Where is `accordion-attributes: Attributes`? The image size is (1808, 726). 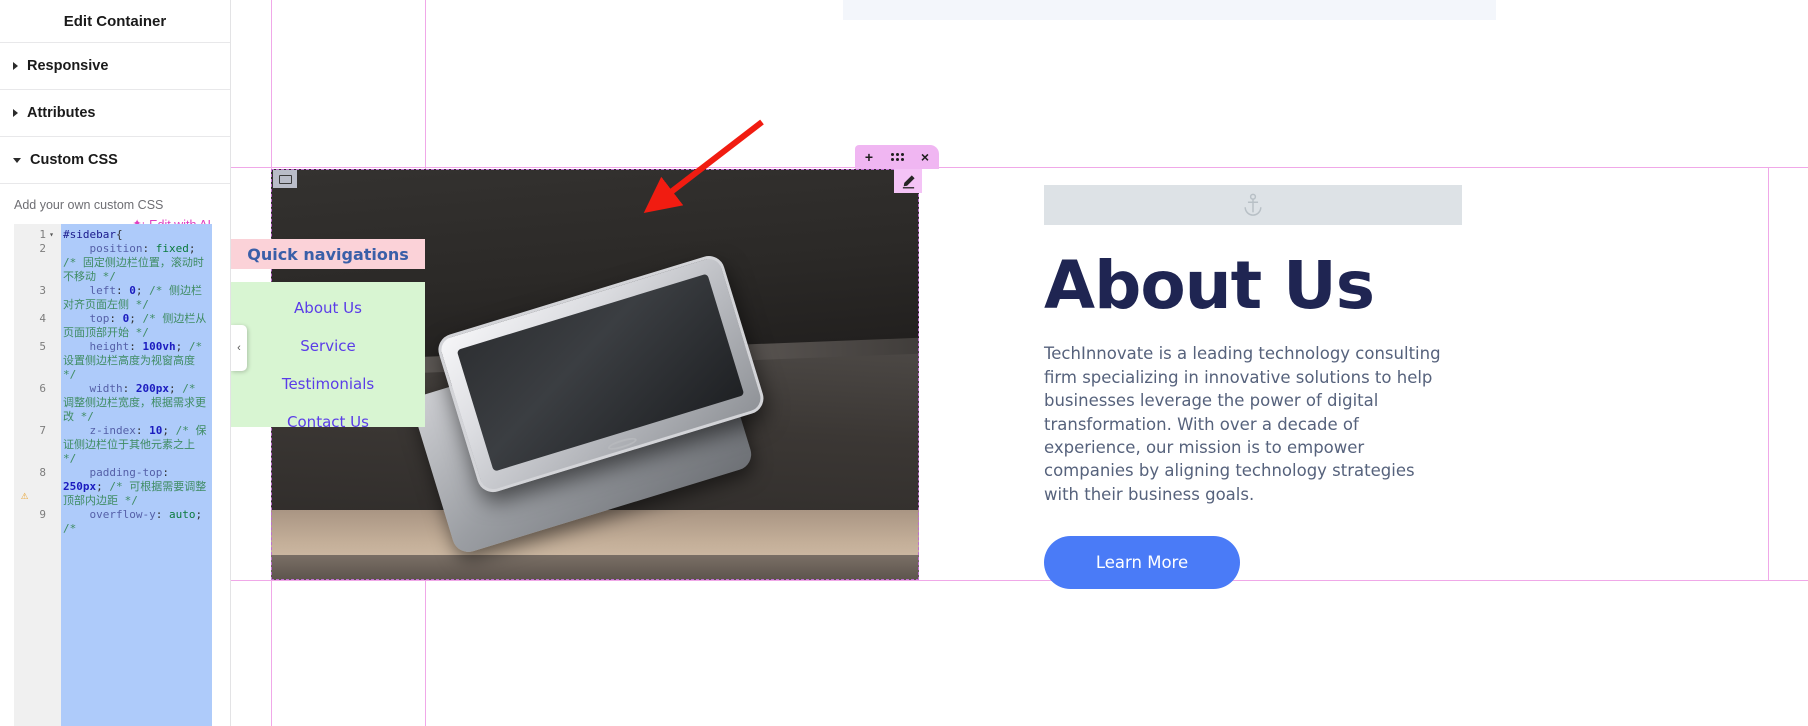 accordion-attributes: Attributes is located at coordinates (115, 113).